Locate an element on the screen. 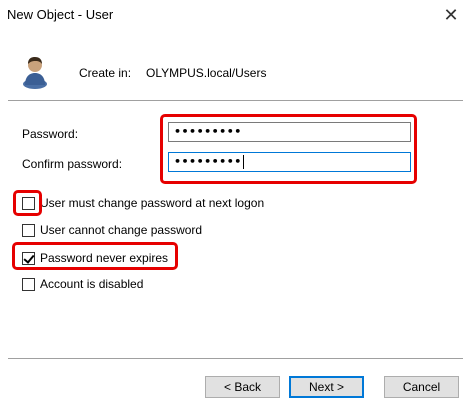  title-bar: New Object - User ✕ is located at coordinates (236, 15).